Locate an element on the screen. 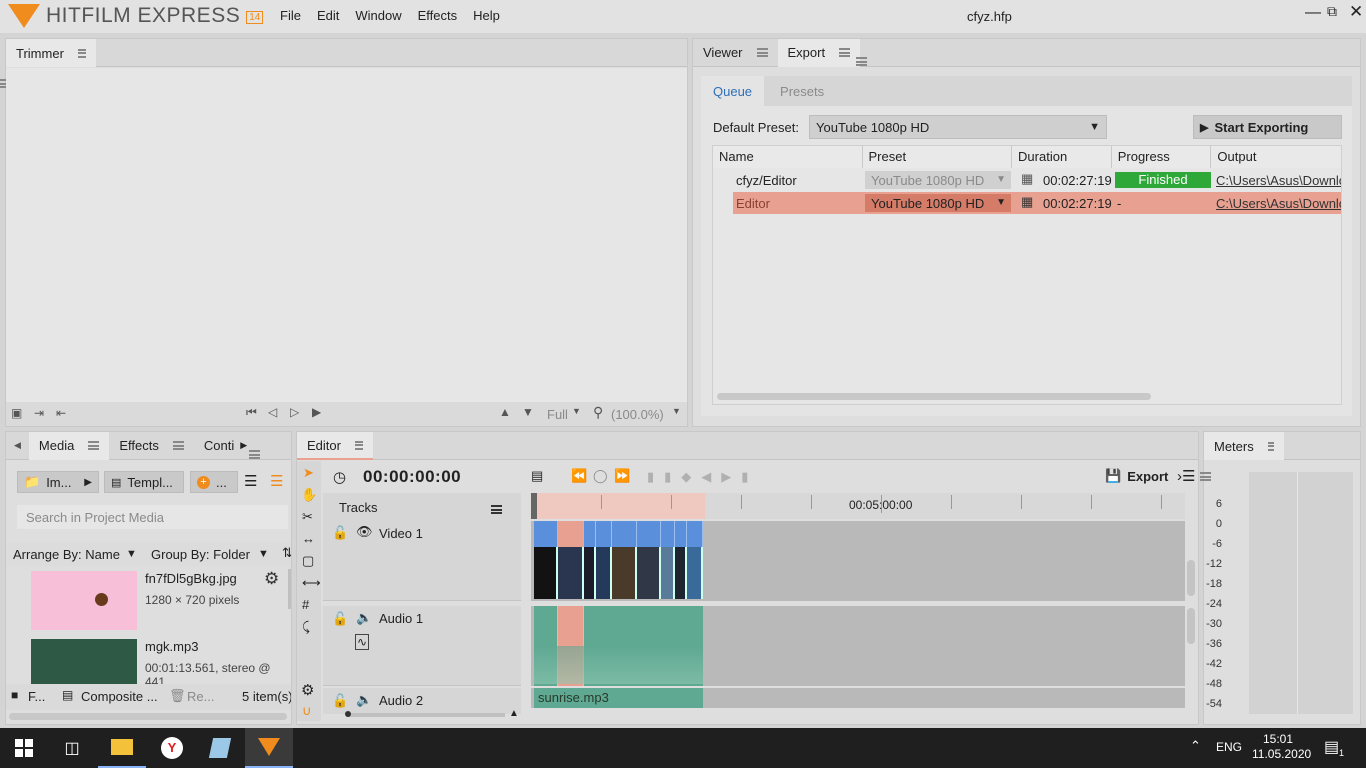 The image size is (1366, 768). arrange-by-select: Arrange By: Name is located at coordinates (66, 554).